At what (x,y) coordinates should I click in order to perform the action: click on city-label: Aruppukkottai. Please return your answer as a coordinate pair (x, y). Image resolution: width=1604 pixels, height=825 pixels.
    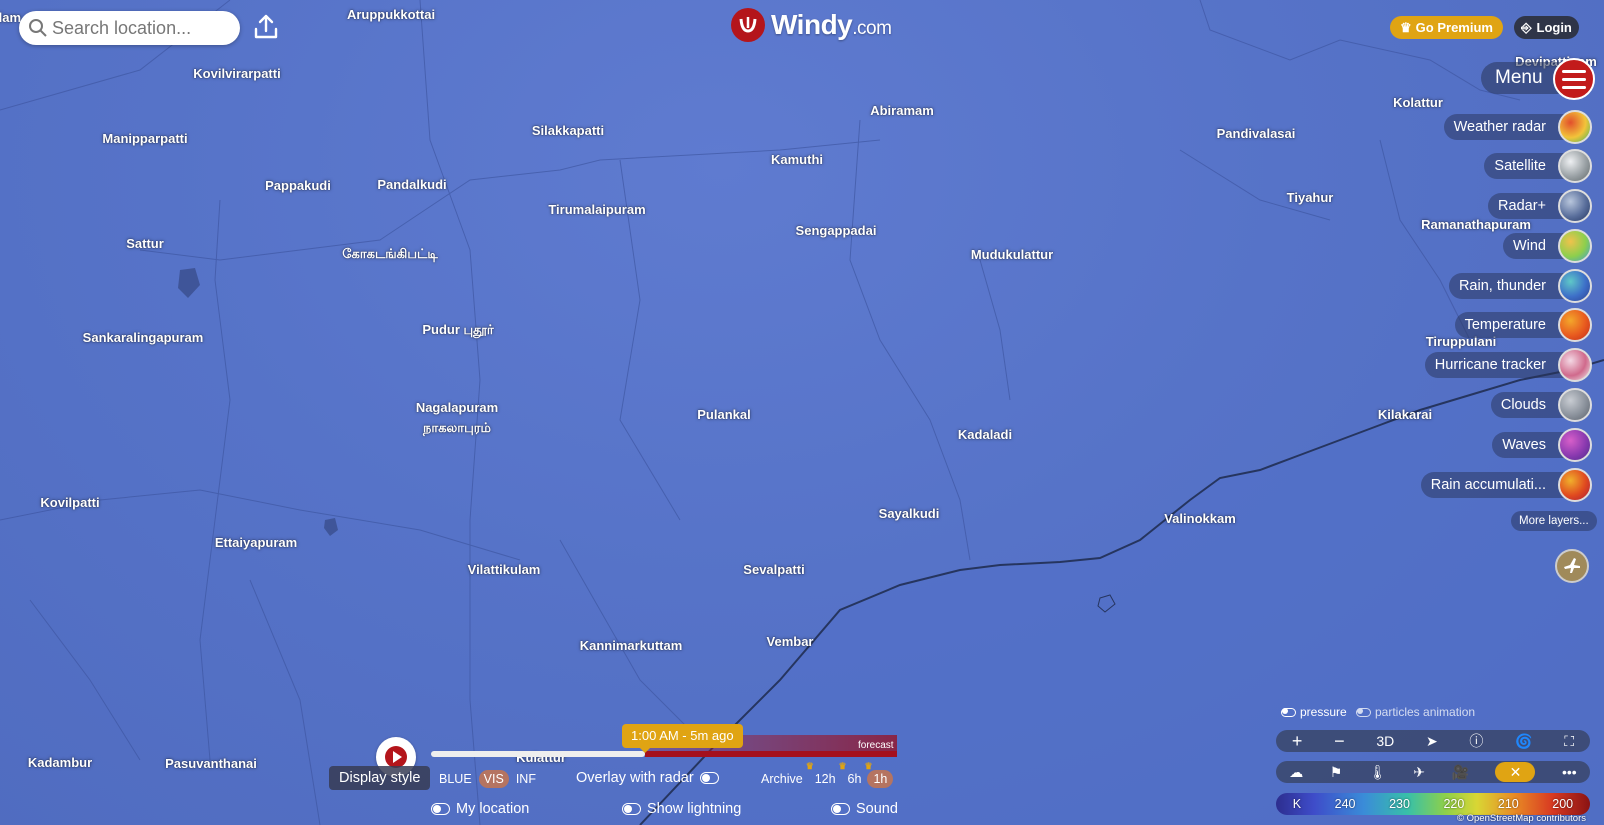
    Looking at the image, I should click on (391, 15).